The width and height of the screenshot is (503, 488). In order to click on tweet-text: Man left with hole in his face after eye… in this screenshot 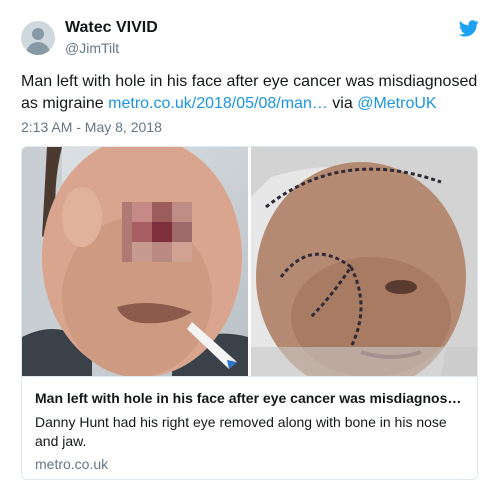, I will do `click(256, 93)`.